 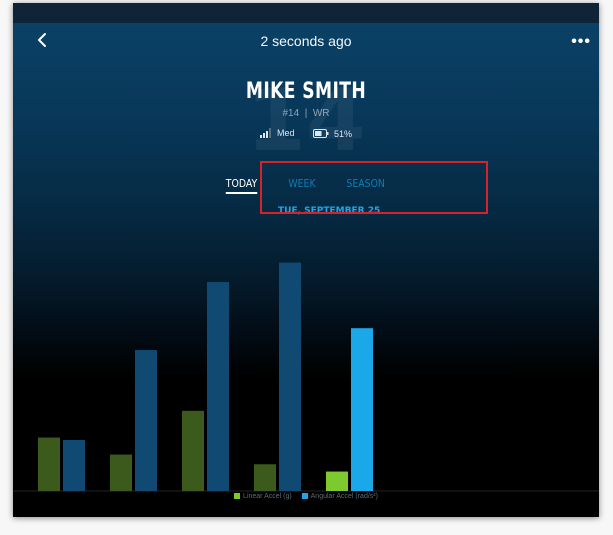 I want to click on legend-linear-swatch, so click(x=237, y=496).